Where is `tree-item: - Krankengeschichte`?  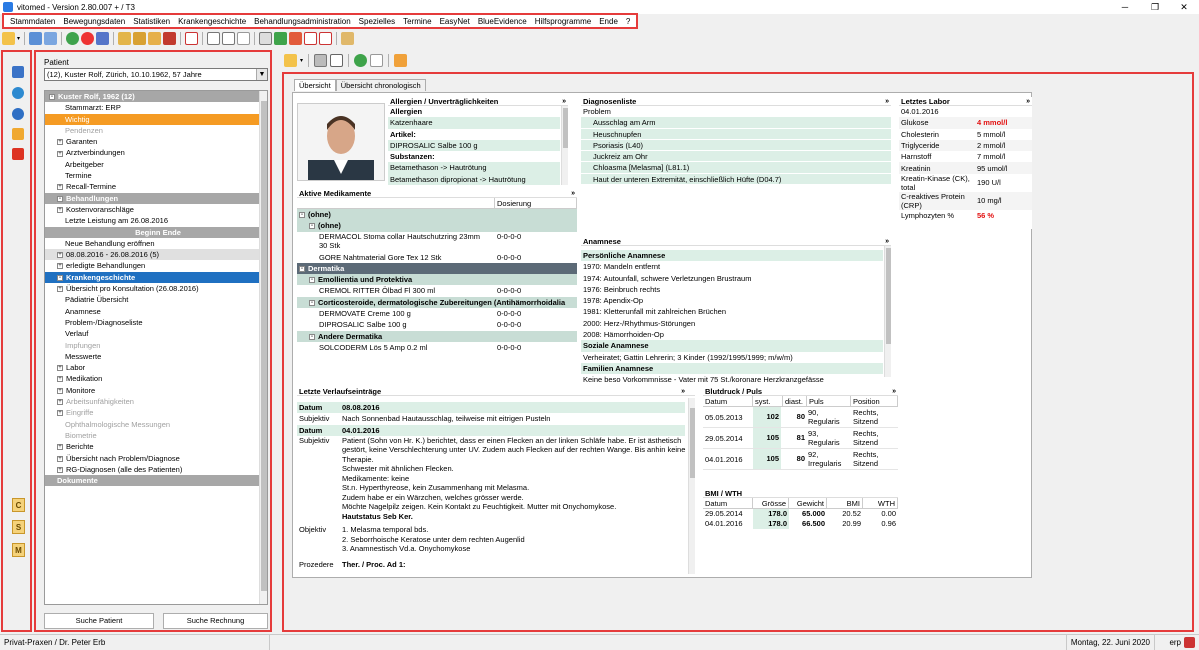
tree-item: - Krankengeschichte is located at coordinates (156, 277).